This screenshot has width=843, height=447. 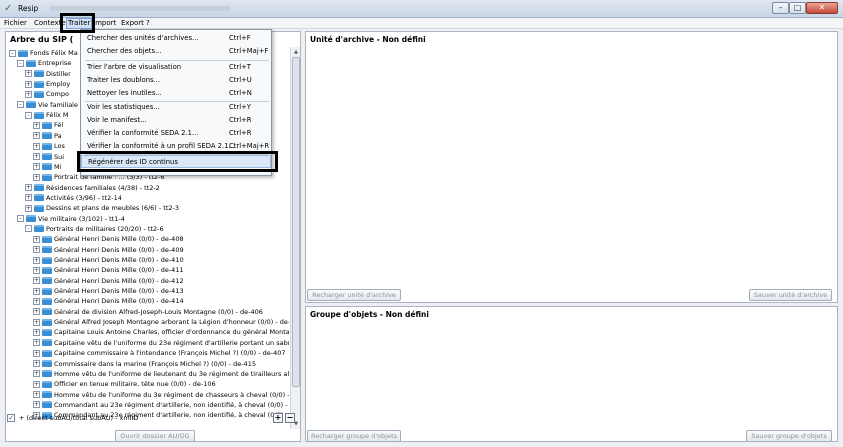 What do you see at coordinates (296, 222) in the screenshot?
I see `scroll-thumb` at bounding box center [296, 222].